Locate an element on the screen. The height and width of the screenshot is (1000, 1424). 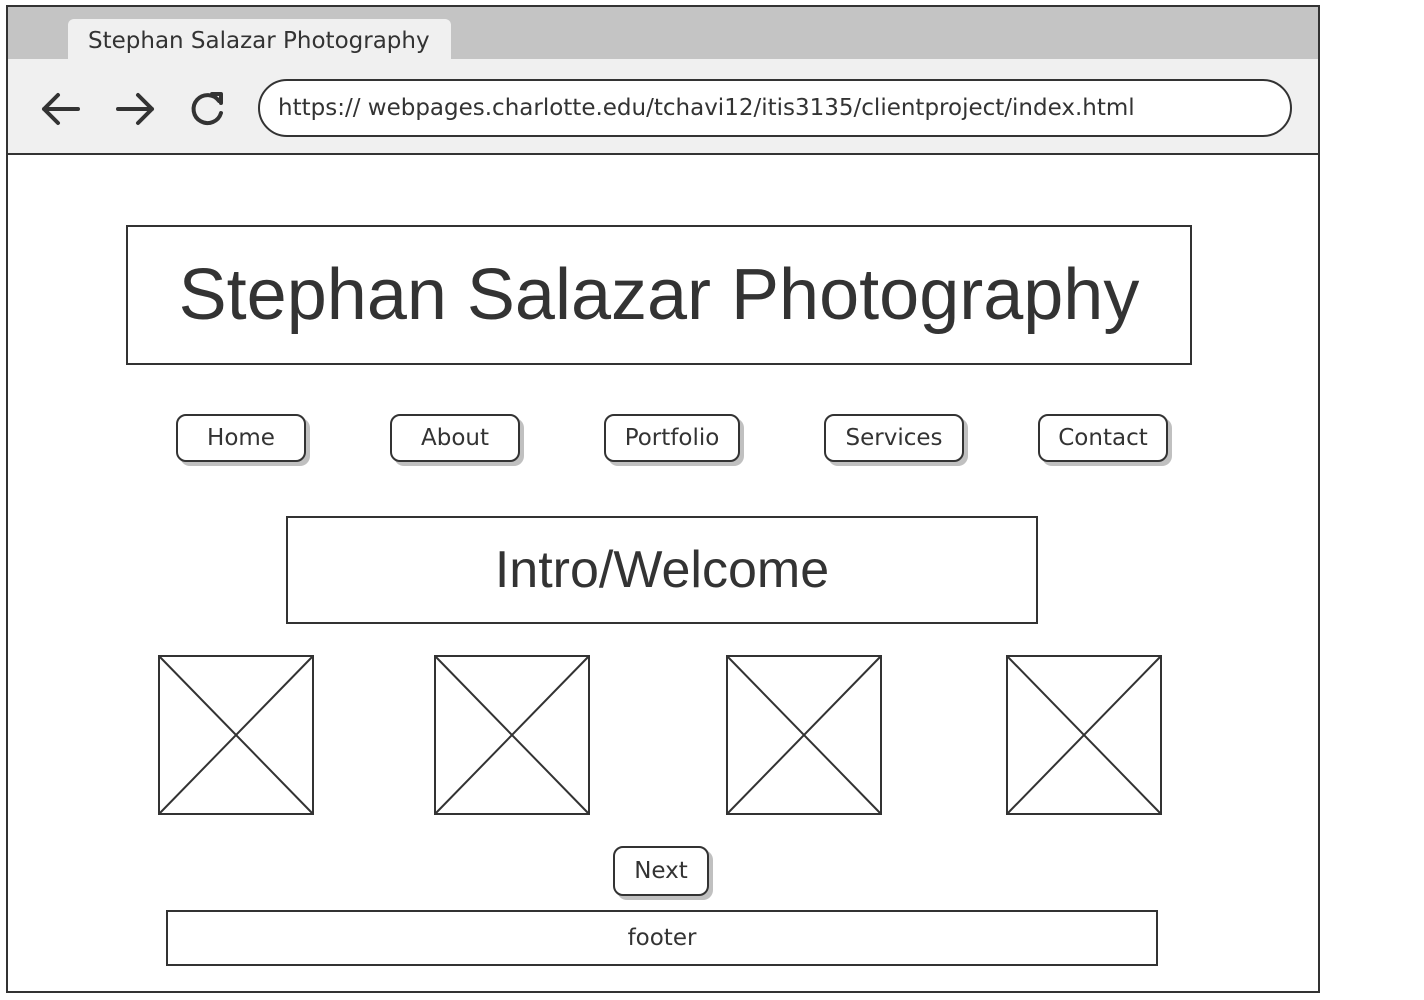
site-title: Stephan Salazar Photography is located at coordinates (659, 295).